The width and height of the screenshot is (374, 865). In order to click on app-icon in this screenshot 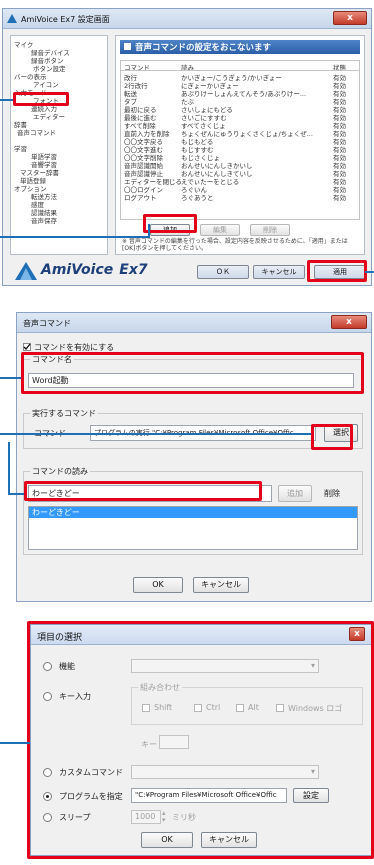, I will do `click(12, 18)`.